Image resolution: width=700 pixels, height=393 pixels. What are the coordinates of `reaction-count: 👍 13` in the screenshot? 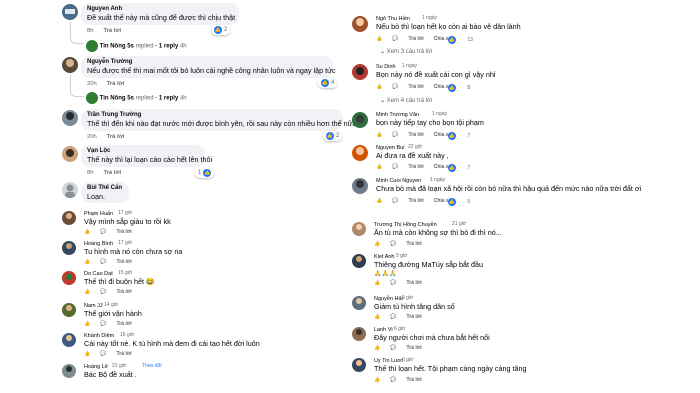 It's located at (465, 40).